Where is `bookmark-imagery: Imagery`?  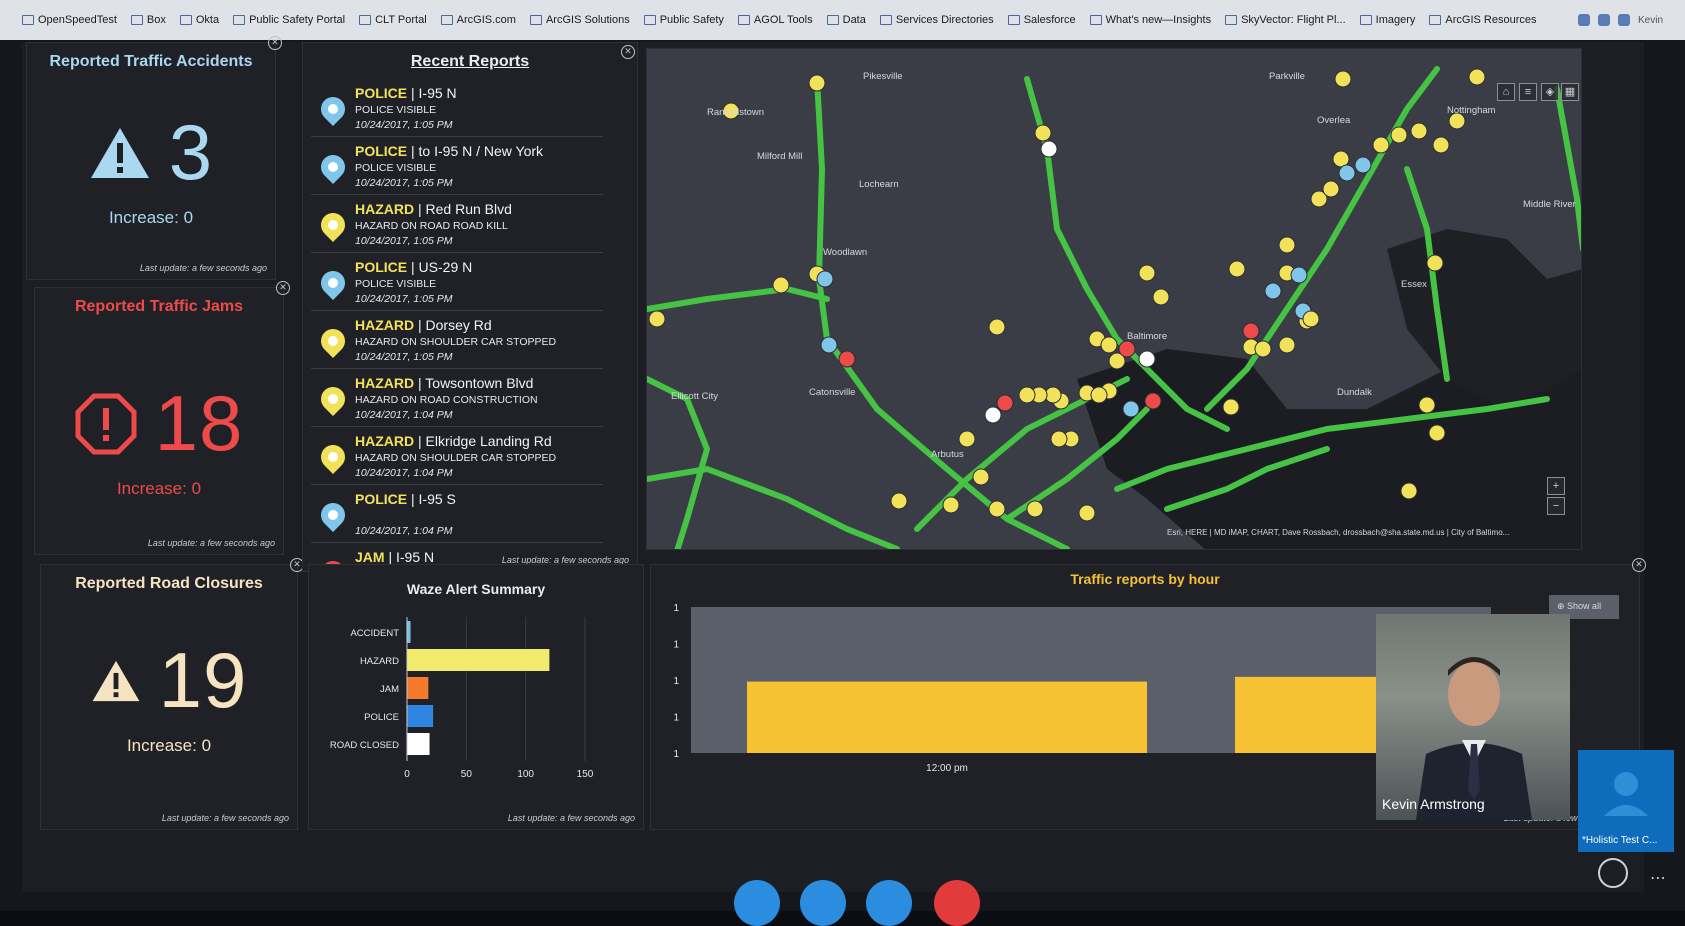 bookmark-imagery: Imagery is located at coordinates (1387, 20).